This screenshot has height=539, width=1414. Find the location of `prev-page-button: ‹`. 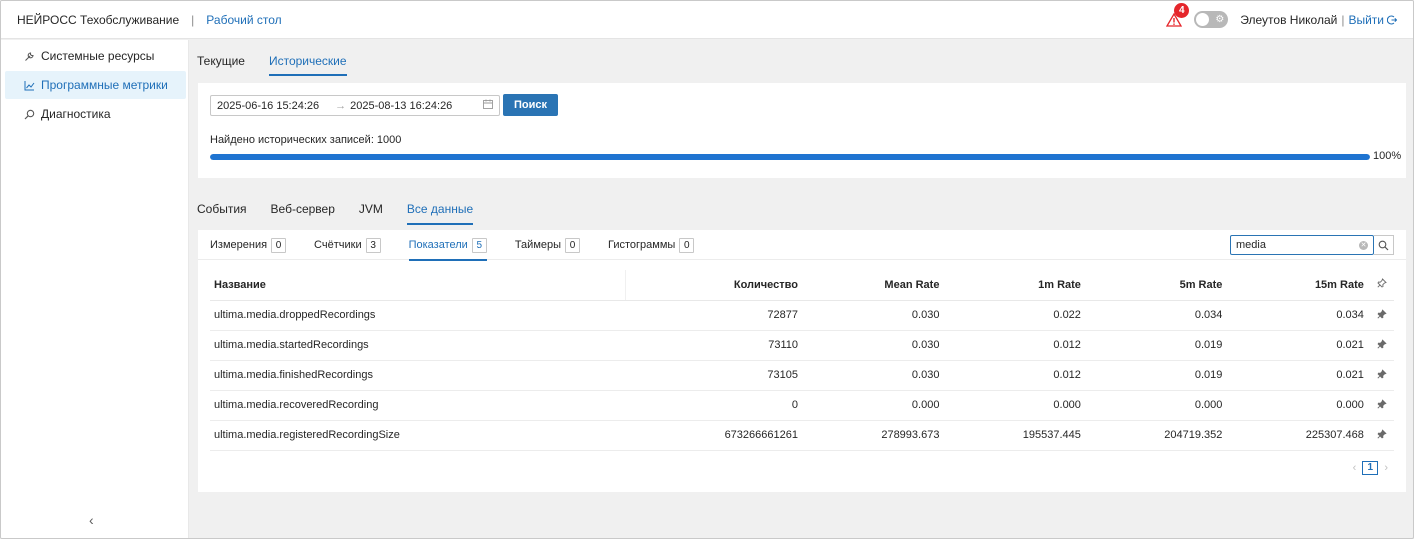

prev-page-button: ‹ is located at coordinates (1355, 468).